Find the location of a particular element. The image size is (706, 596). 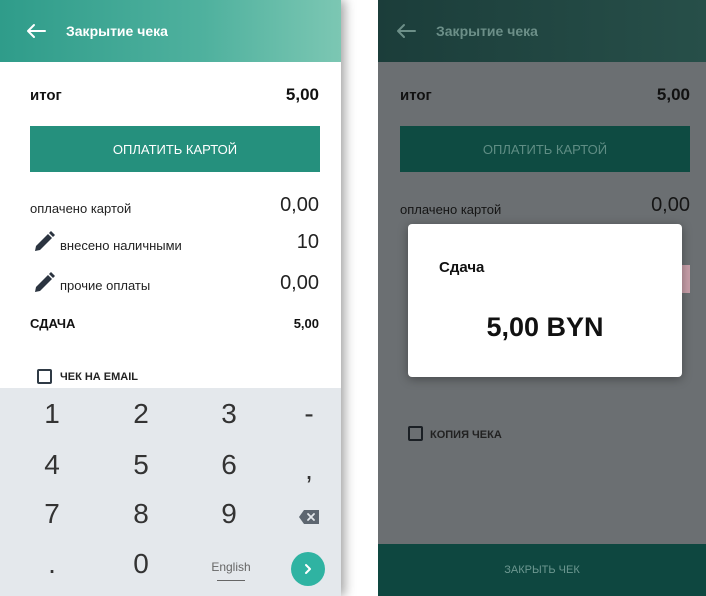

key-comma: , is located at coordinates (309, 470).